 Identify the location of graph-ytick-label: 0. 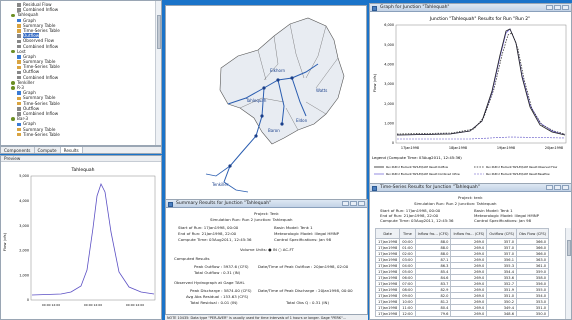
(393, 143).